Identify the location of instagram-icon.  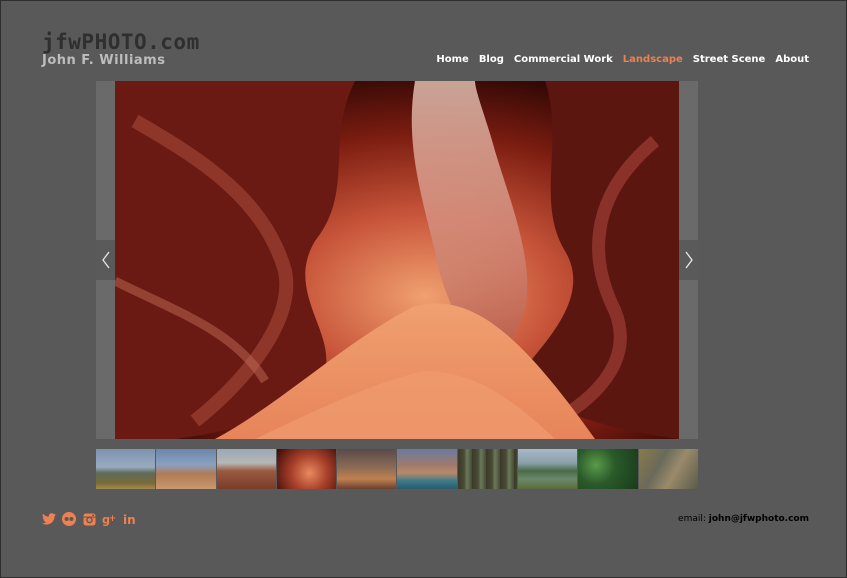
(89, 519).